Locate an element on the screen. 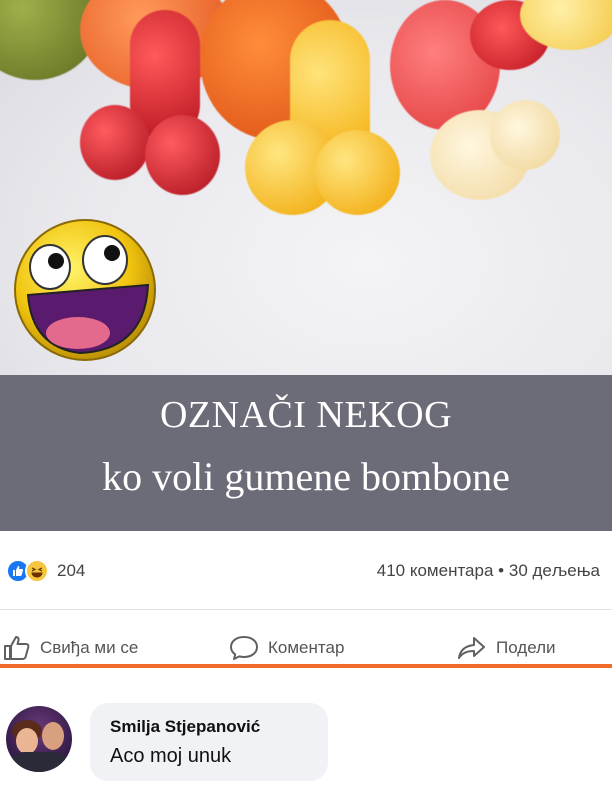 The image size is (612, 800). avatar-body is located at coordinates (39, 762).